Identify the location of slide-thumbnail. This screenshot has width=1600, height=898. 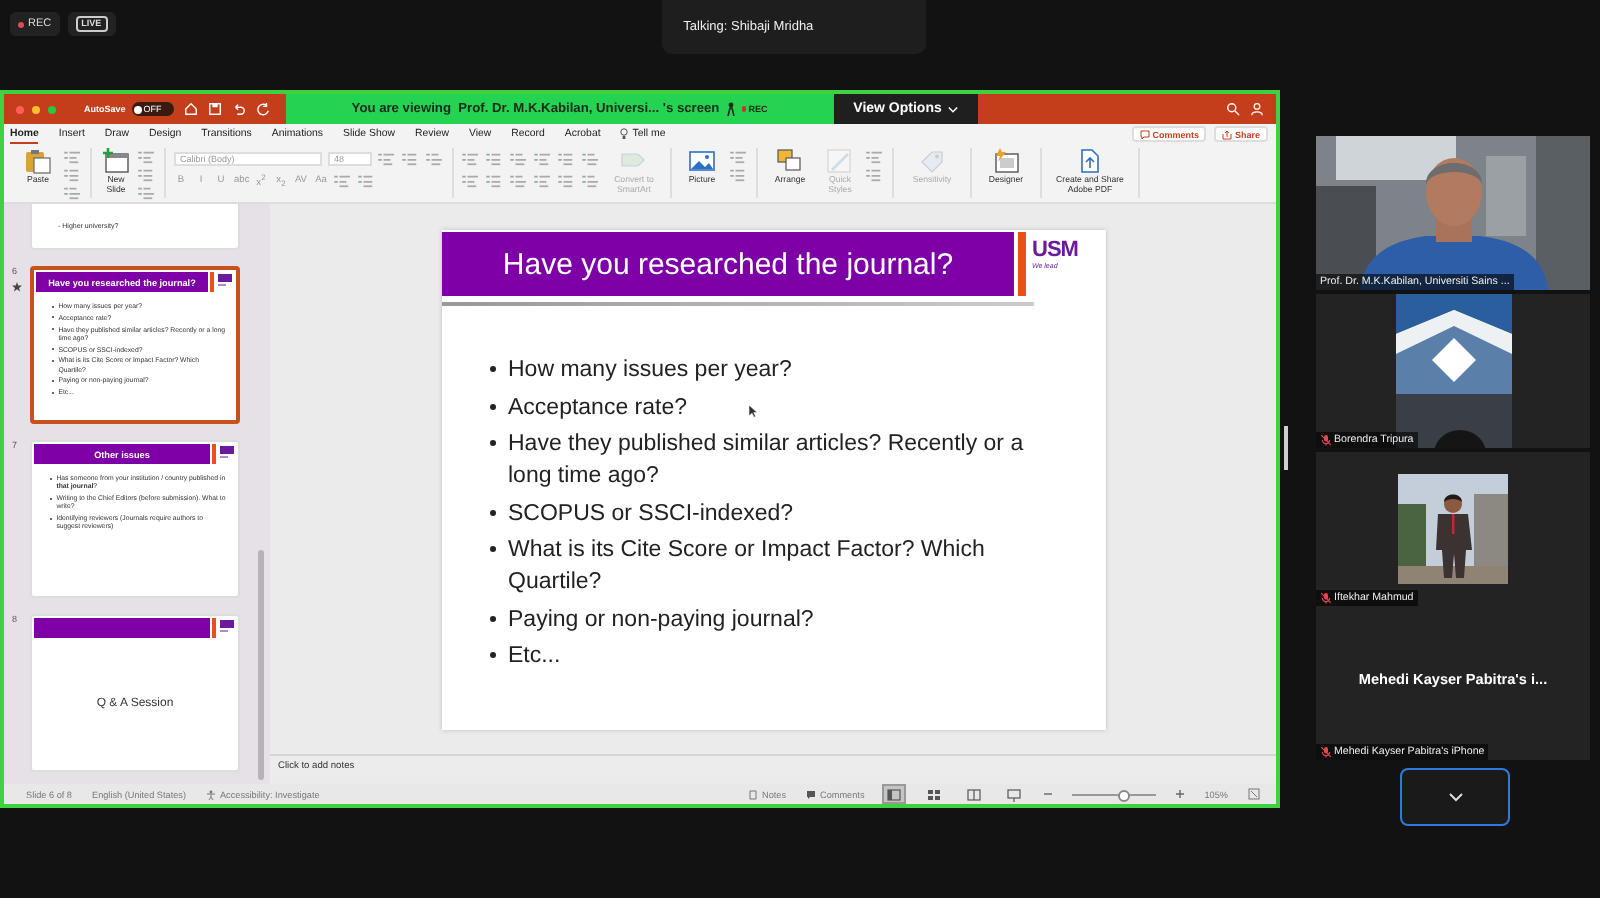
(135, 345).